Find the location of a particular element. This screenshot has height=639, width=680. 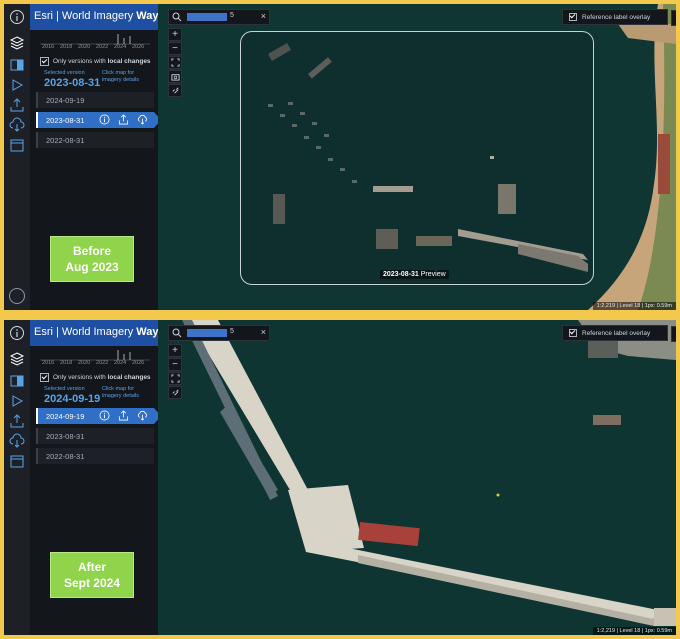

screenshot-button is located at coordinates (175, 76).